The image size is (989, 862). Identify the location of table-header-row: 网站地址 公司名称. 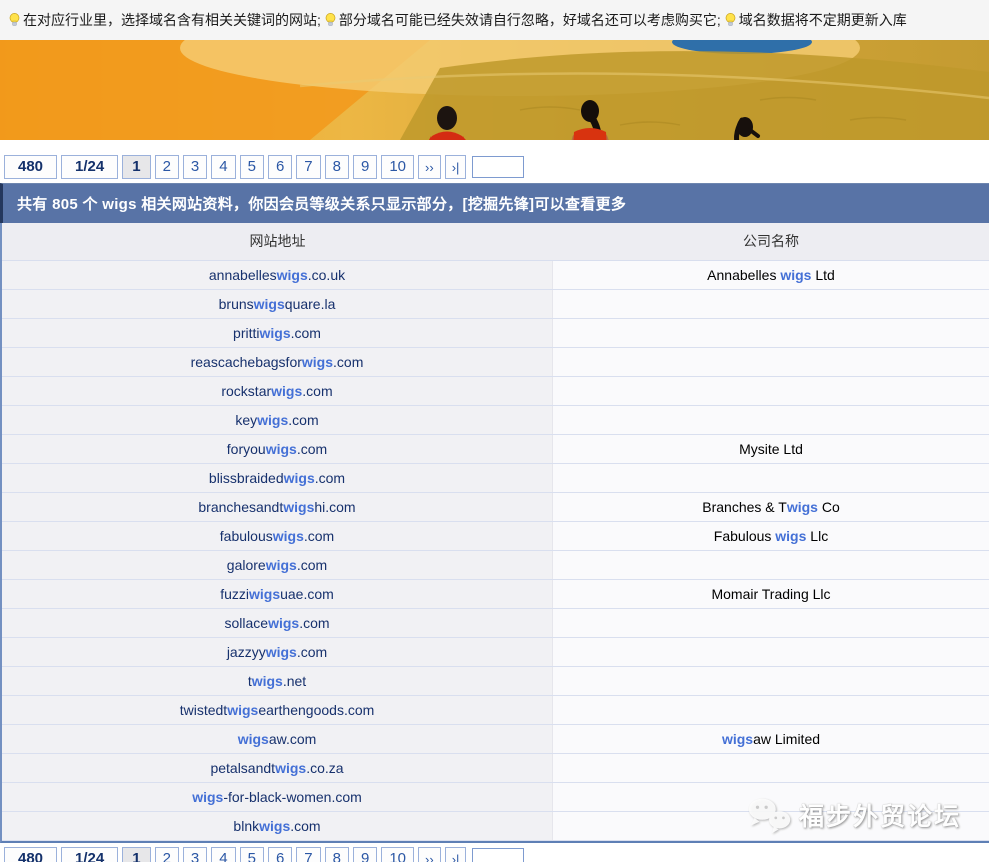
(495, 242).